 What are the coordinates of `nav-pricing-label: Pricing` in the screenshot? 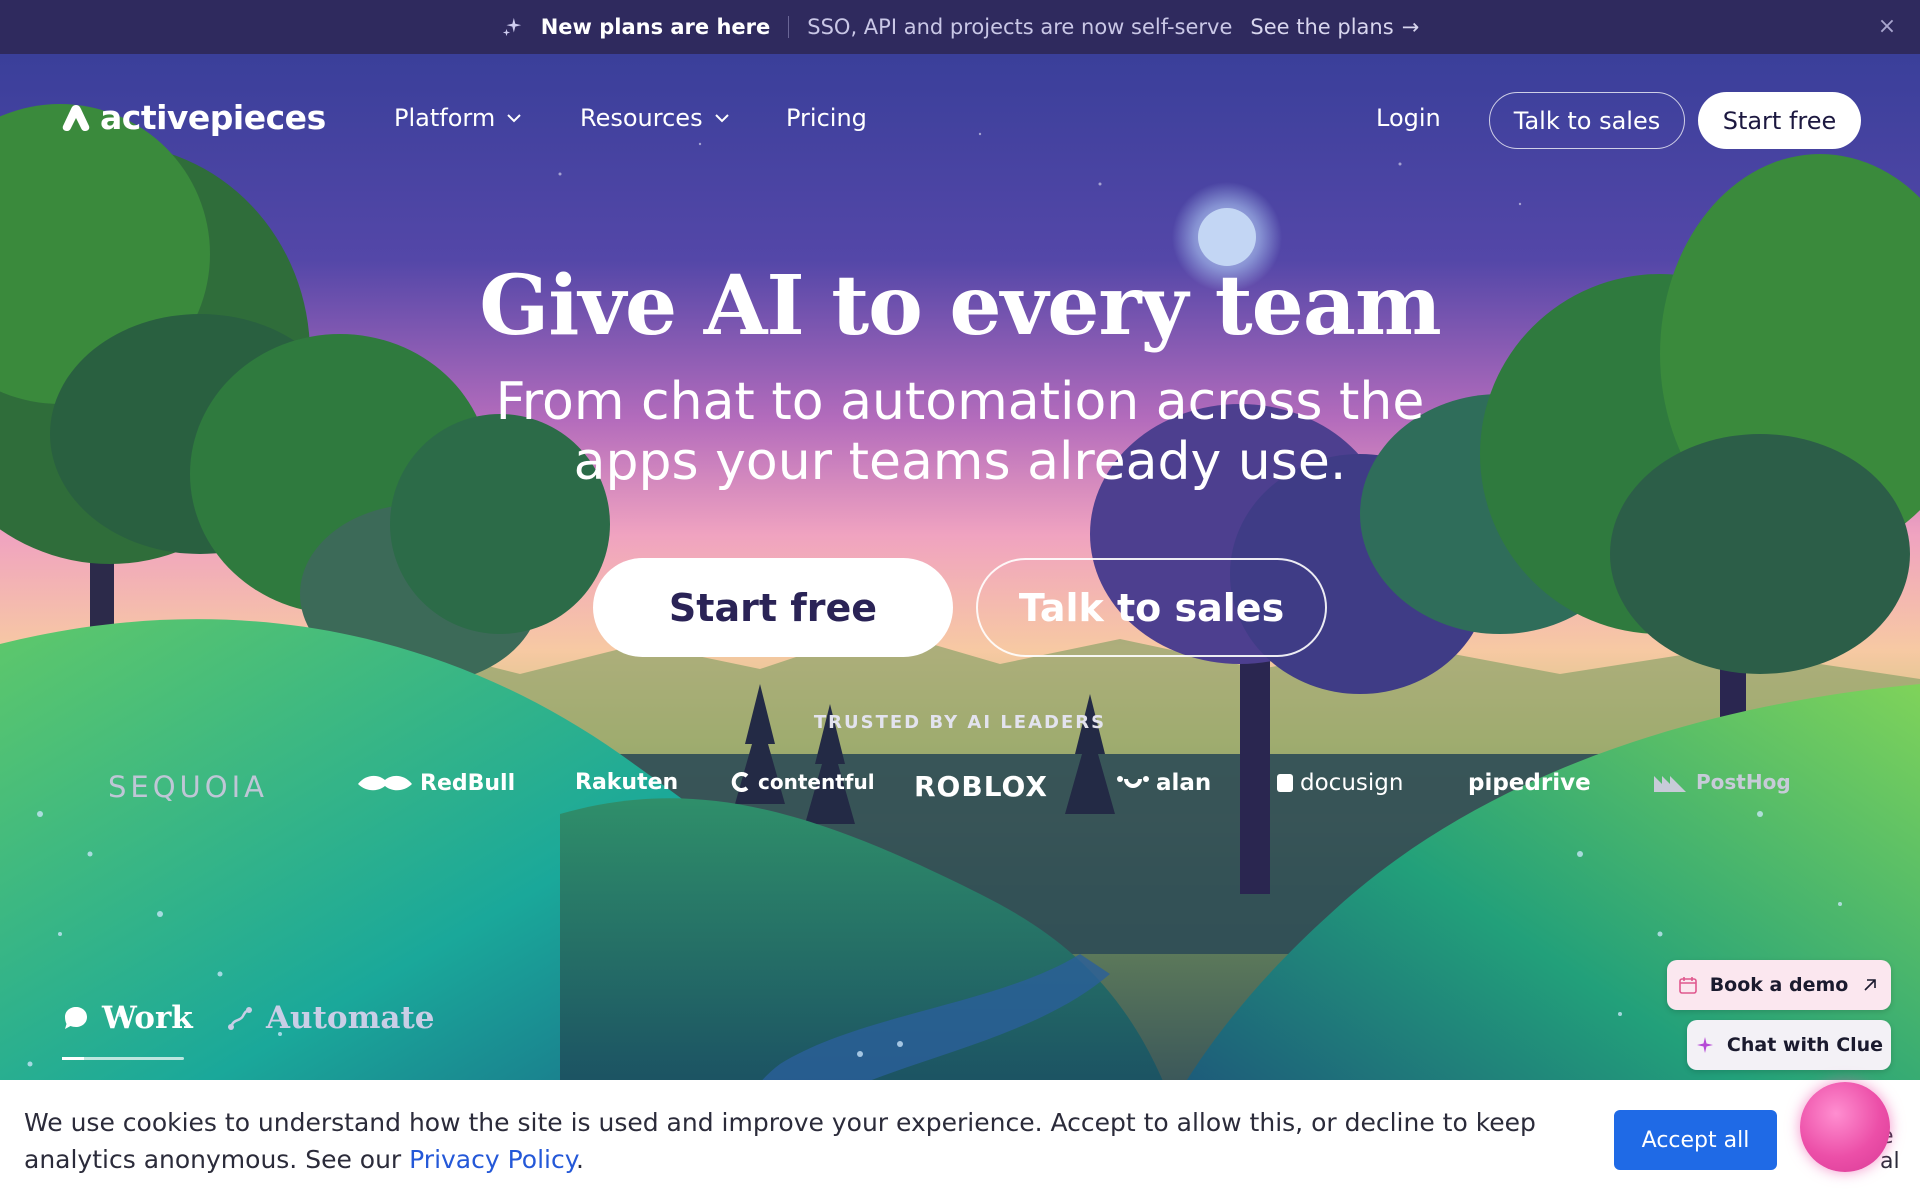 It's located at (826, 118).